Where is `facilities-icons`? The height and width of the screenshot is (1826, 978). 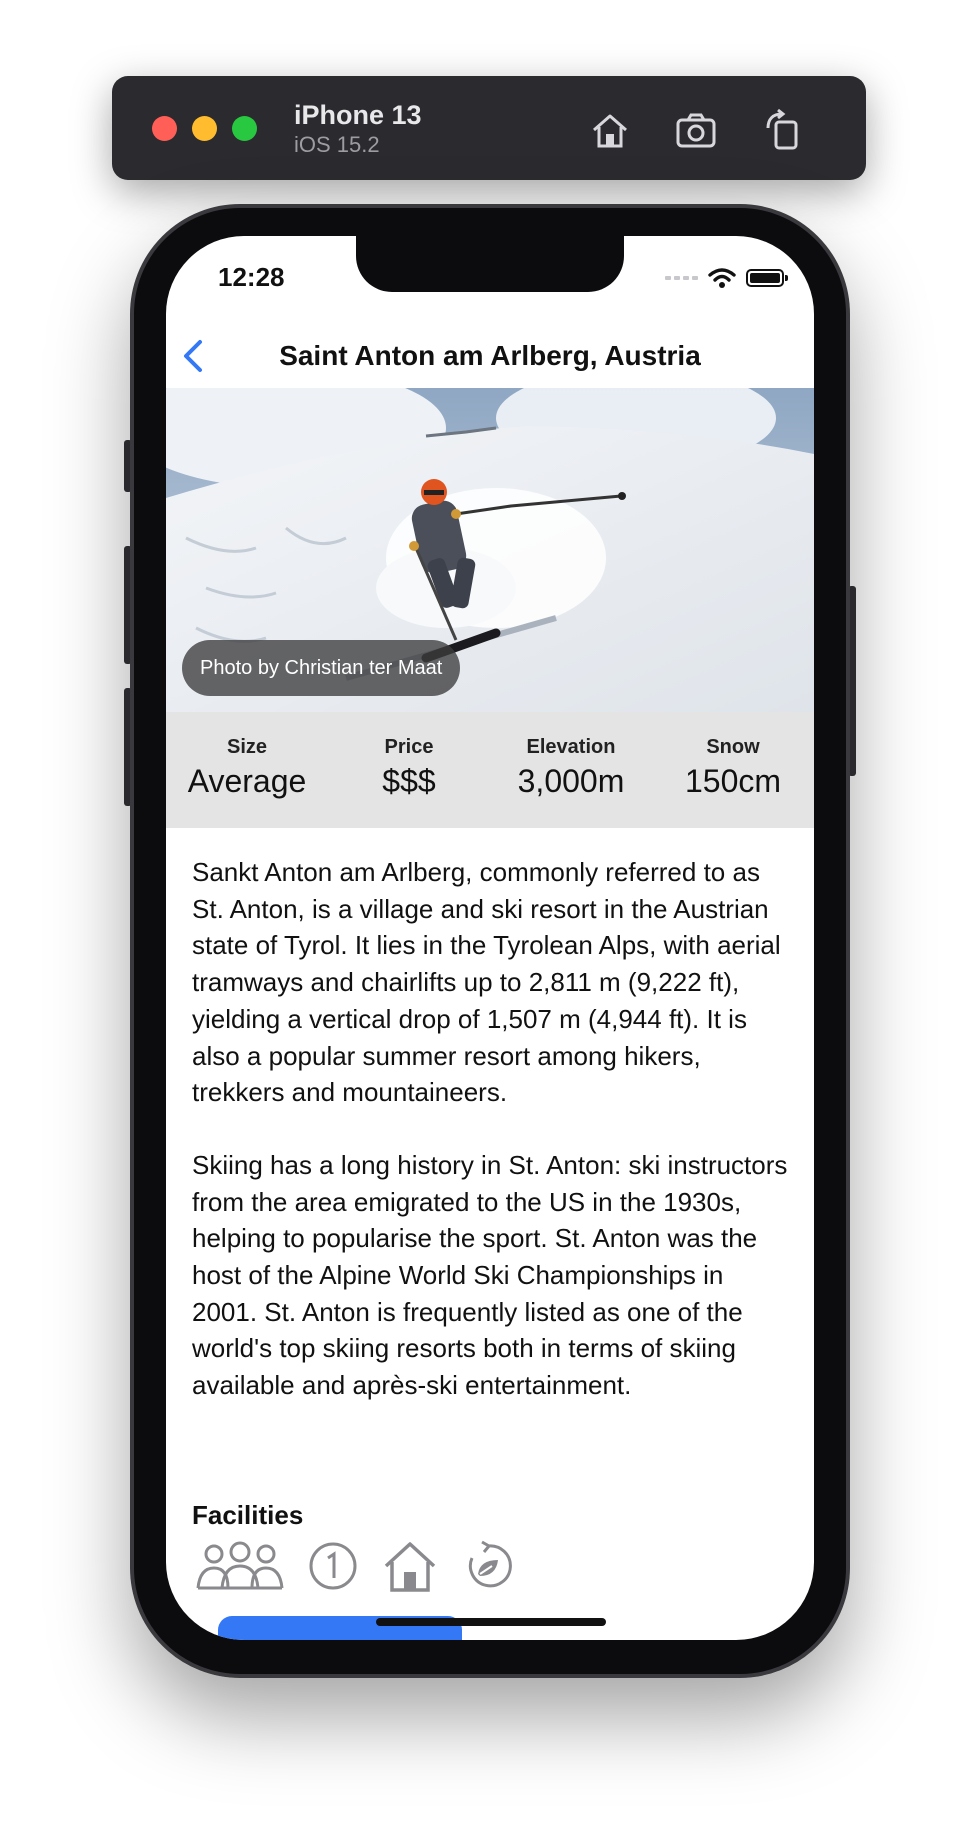
facilities-icons is located at coordinates (355, 1566).